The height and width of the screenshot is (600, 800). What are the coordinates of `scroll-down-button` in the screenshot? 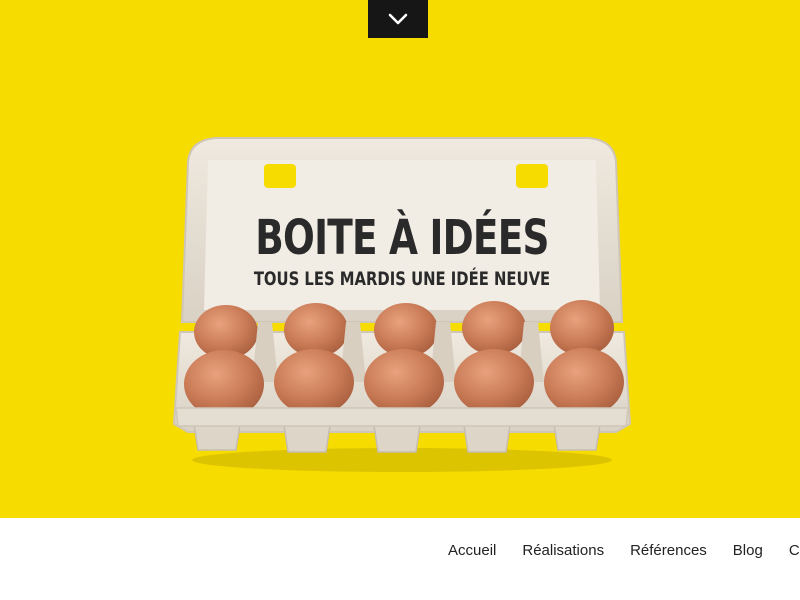 It's located at (398, 19).